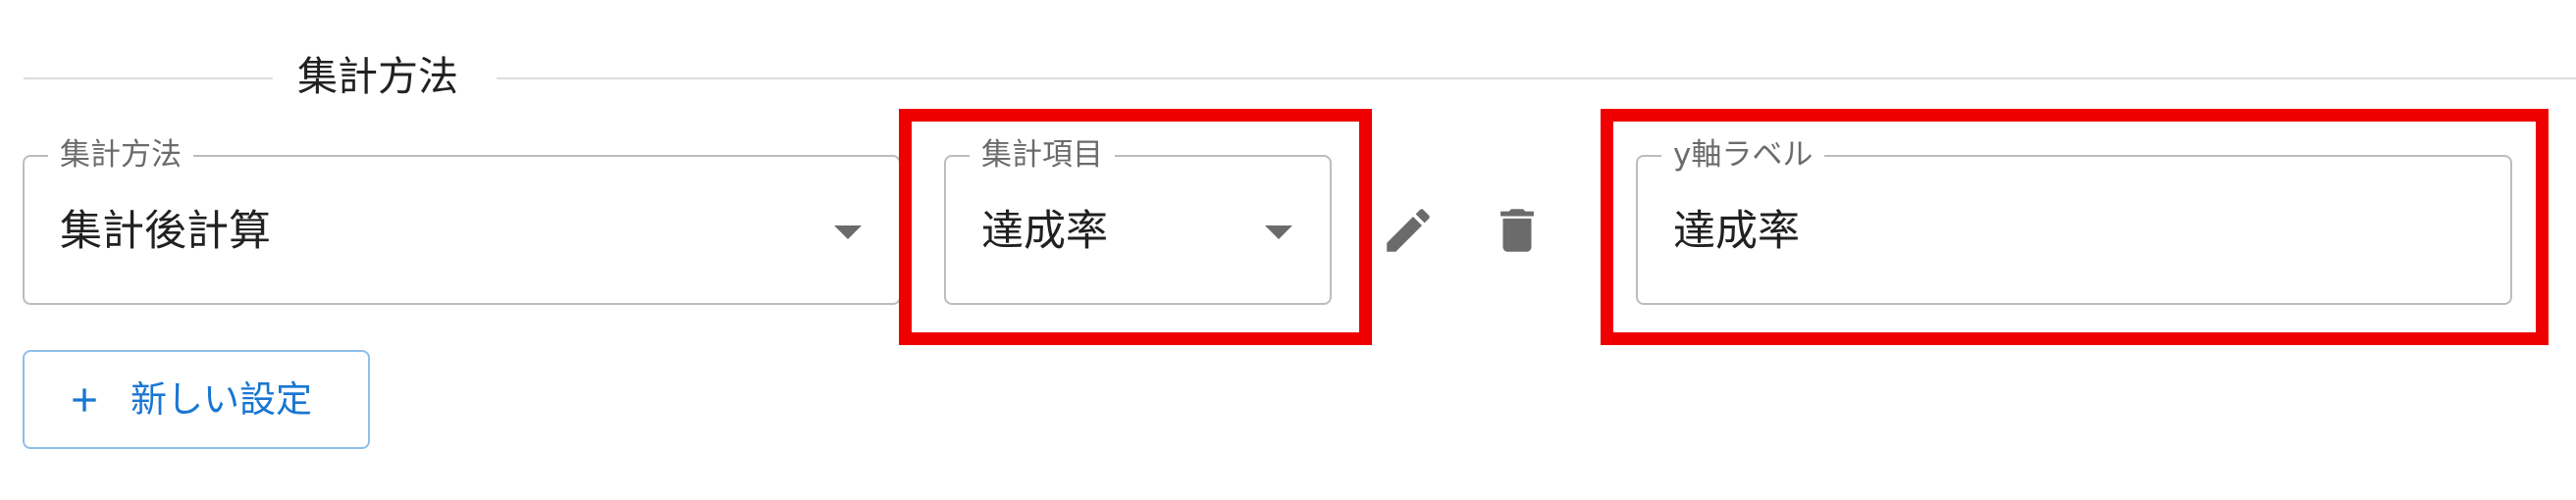  Describe the element at coordinates (120, 155) in the screenshot. I see `aggregation-method-label: 集計方法` at that location.